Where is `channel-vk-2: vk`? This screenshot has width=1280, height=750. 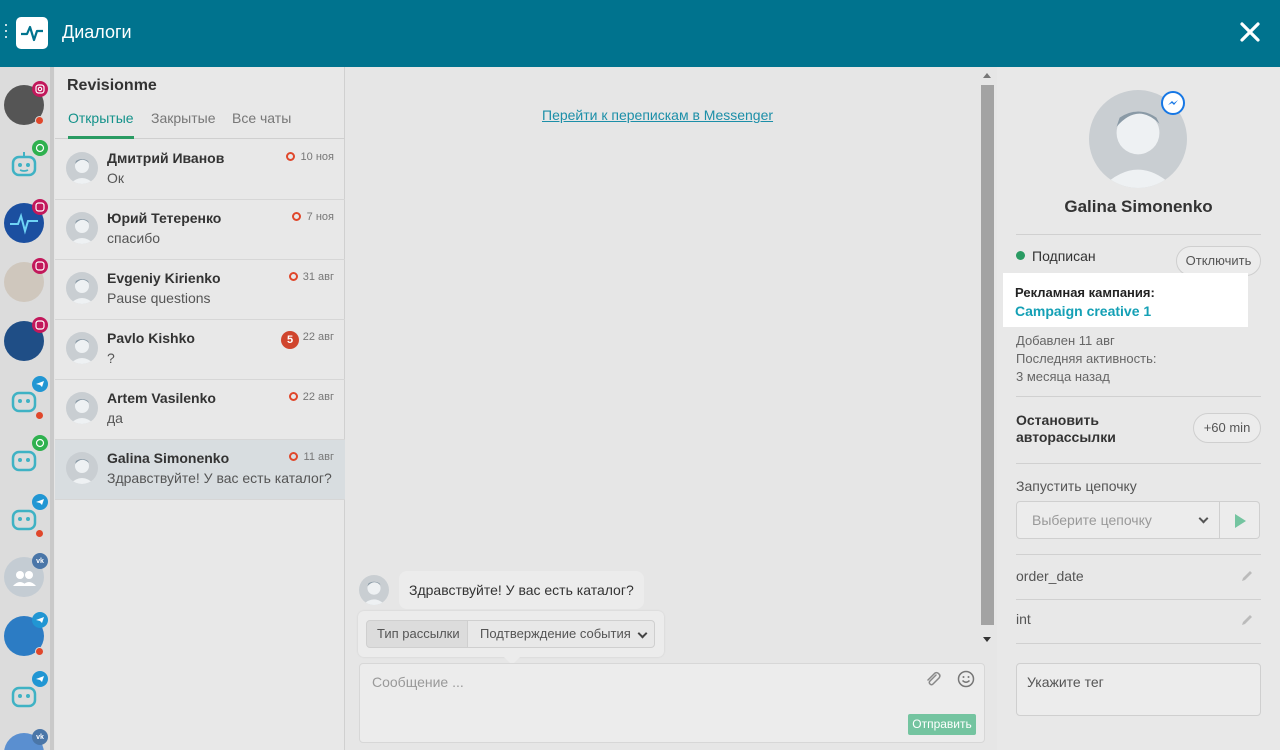 channel-vk-2: vk is located at coordinates (26, 739).